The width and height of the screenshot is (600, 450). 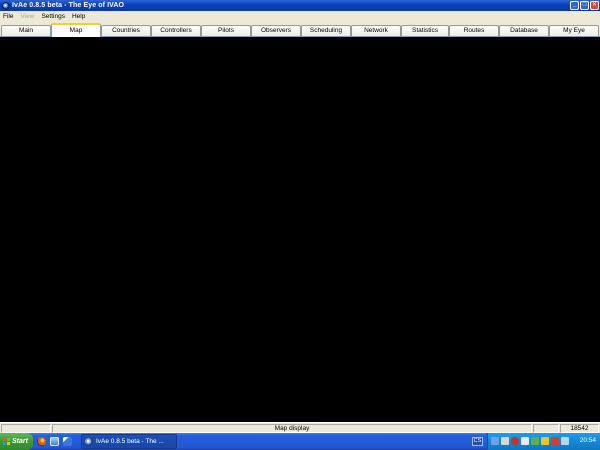 What do you see at coordinates (594, 5) in the screenshot?
I see `close-button: ×` at bounding box center [594, 5].